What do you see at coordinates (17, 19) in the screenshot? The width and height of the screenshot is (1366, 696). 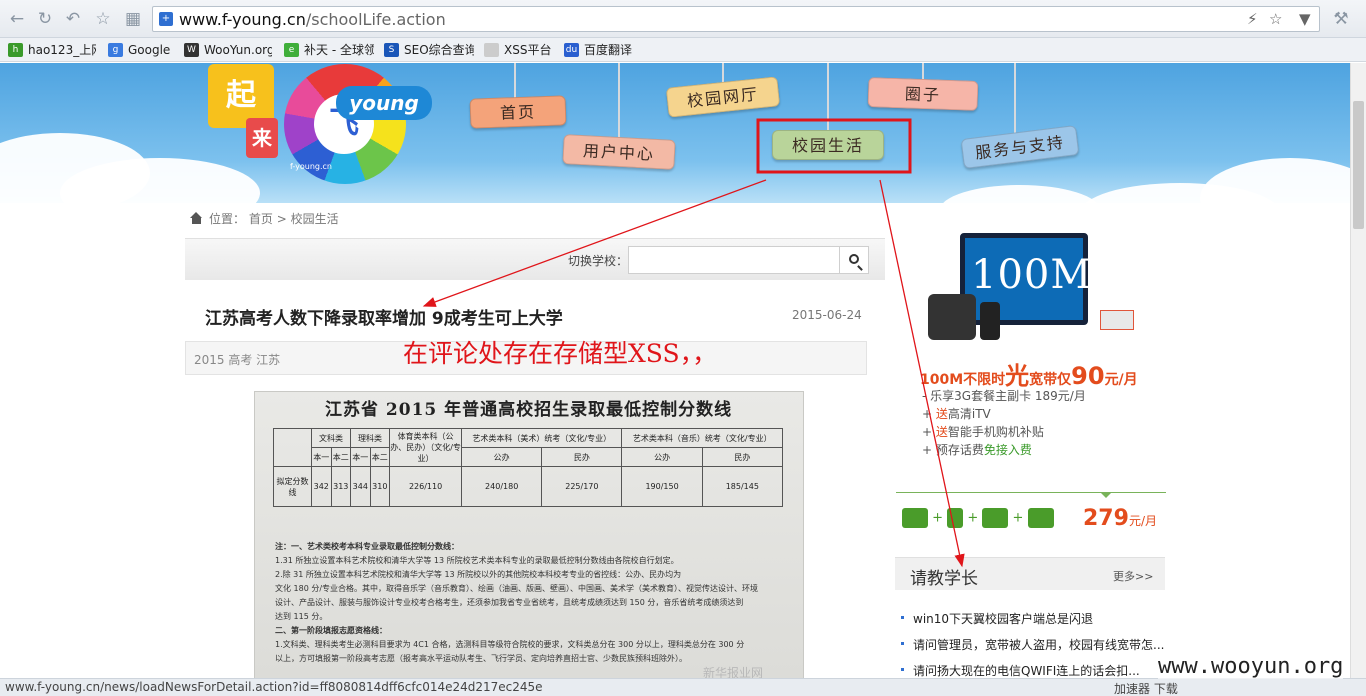 I see `back-icon: ←` at bounding box center [17, 19].